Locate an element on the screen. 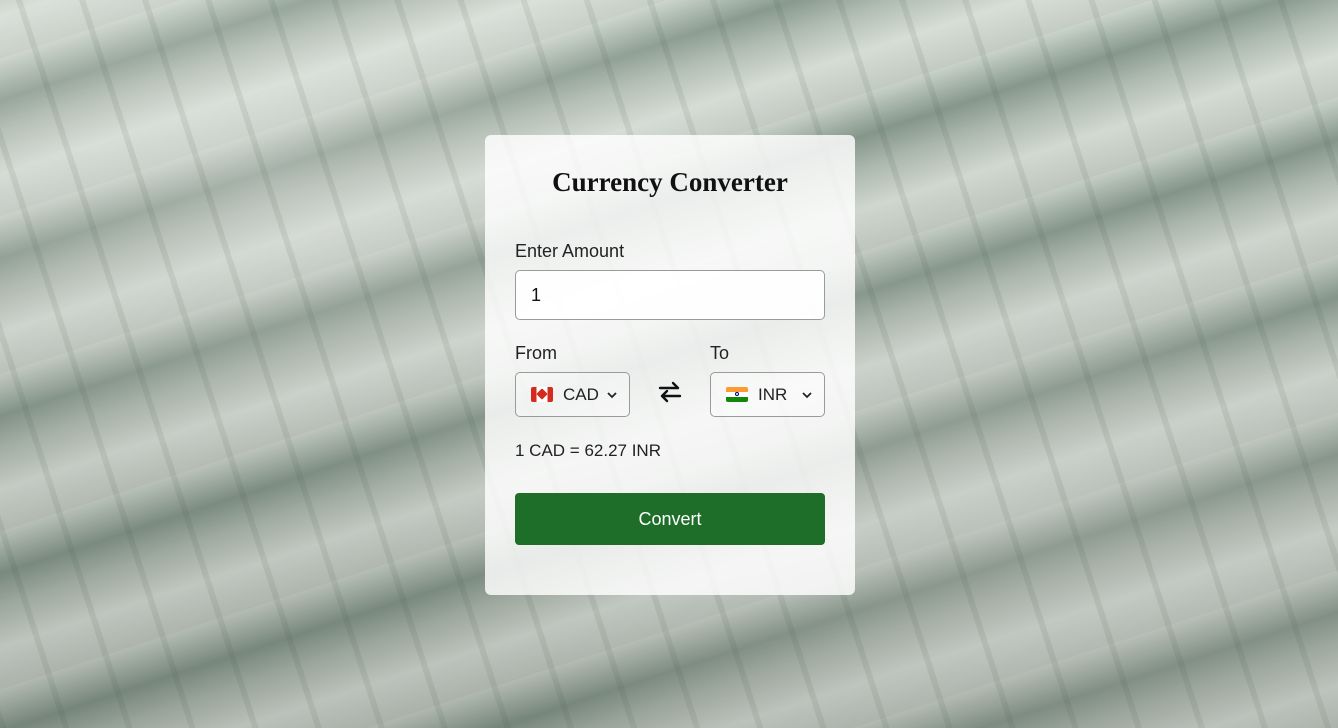 The height and width of the screenshot is (728, 1338). convert-button: Convert is located at coordinates (670, 519).